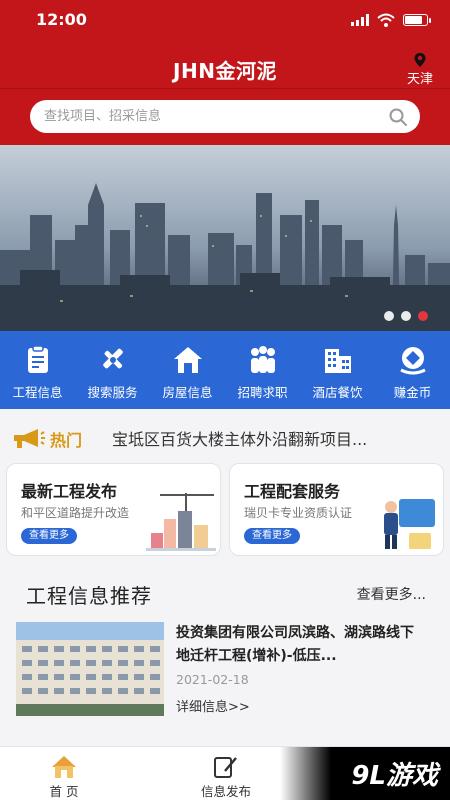  What do you see at coordinates (412, 361) in the screenshot?
I see `coin-icon` at bounding box center [412, 361].